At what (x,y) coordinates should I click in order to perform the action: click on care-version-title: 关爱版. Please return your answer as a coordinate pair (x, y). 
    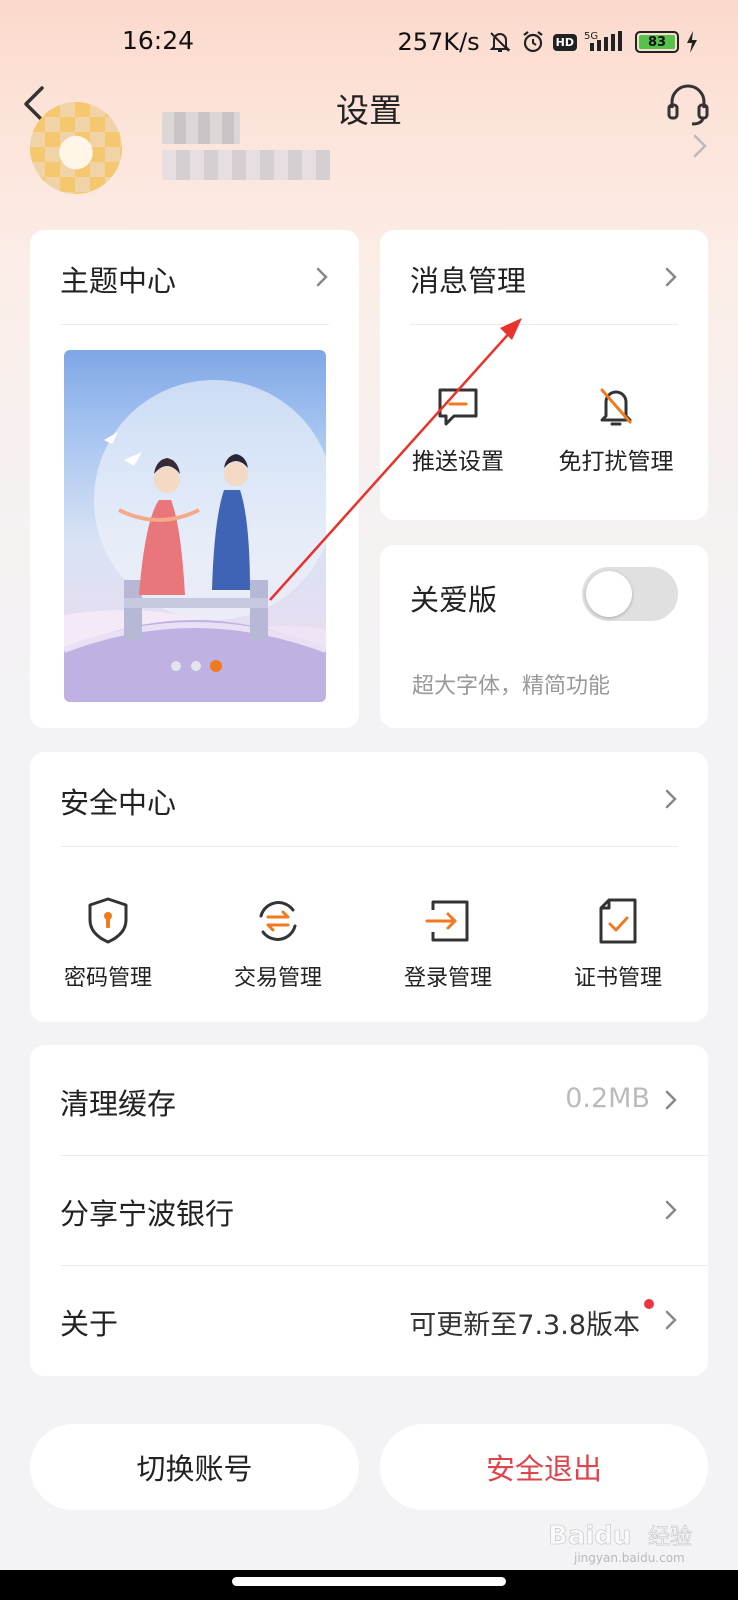
    Looking at the image, I should click on (454, 600).